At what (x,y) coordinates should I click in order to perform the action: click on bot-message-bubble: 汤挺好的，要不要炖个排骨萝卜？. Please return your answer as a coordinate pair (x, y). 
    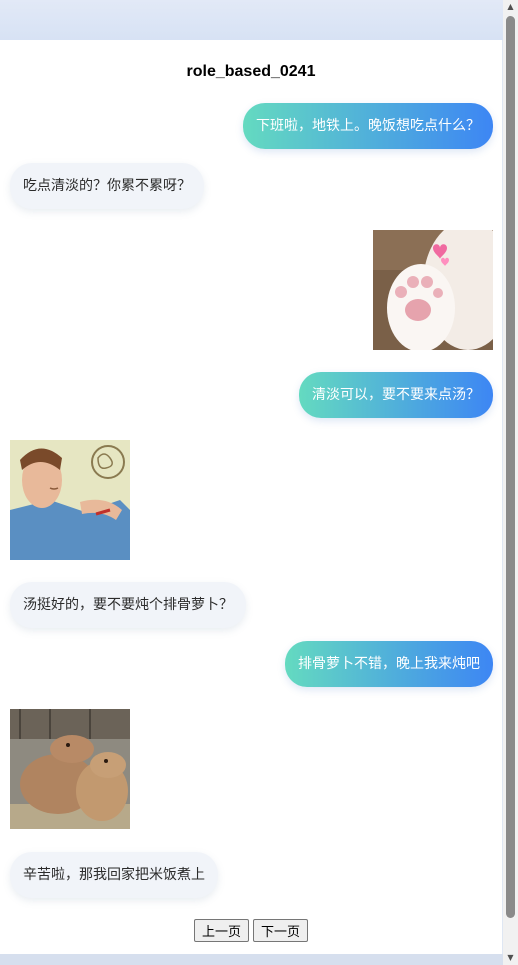
    Looking at the image, I should click on (128, 605).